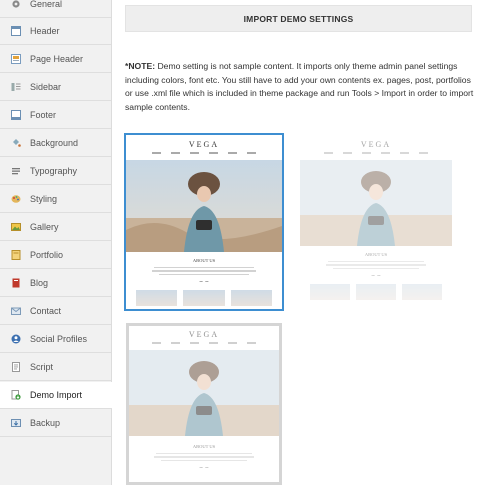 The width and height of the screenshot is (485, 485). Describe the element at coordinates (16, 283) in the screenshot. I see `book-icon` at that location.